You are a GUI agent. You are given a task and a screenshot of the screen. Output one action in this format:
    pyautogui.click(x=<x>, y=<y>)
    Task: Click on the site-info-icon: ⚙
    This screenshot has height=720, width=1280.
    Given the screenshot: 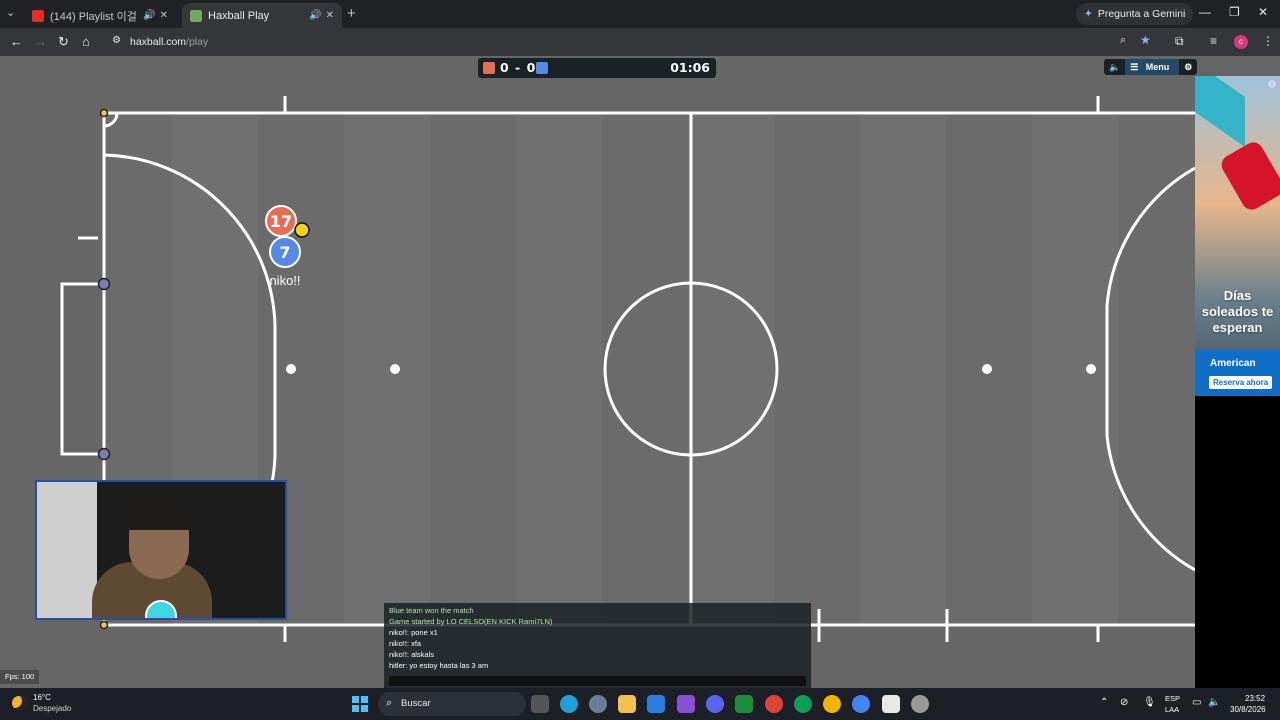 What is the action you would take?
    pyautogui.click(x=116, y=40)
    